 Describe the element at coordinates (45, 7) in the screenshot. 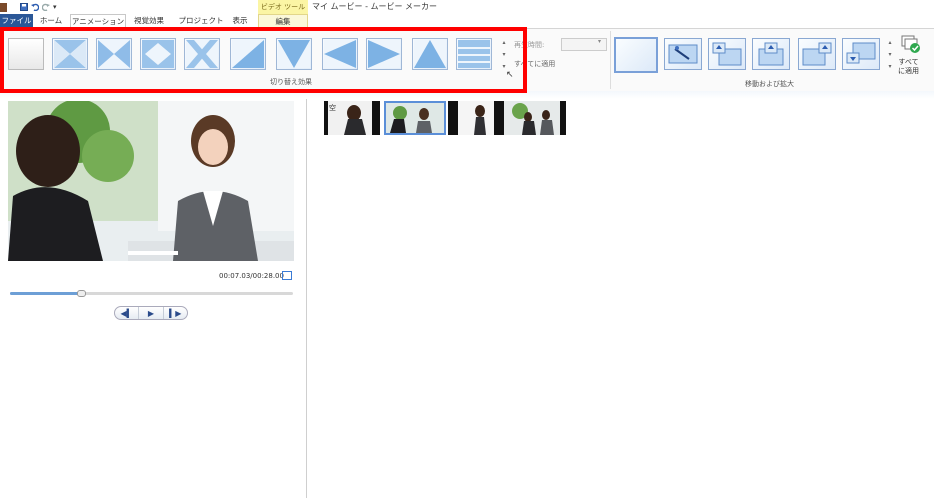

I see `redo-icon` at that location.